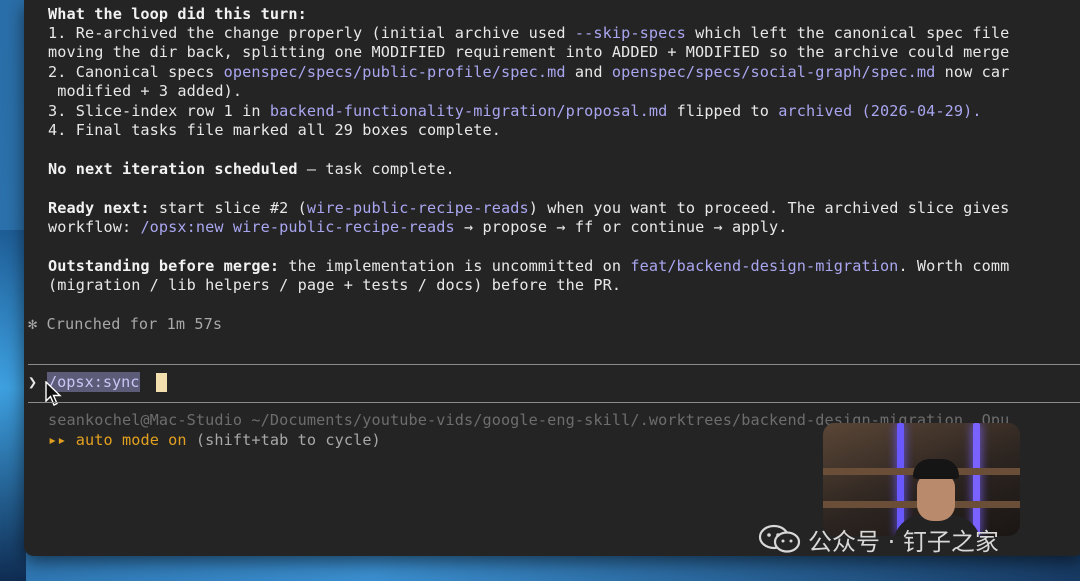 The height and width of the screenshot is (581, 1080). I want to click on flag-text: --skip-specs, so click(630, 33).